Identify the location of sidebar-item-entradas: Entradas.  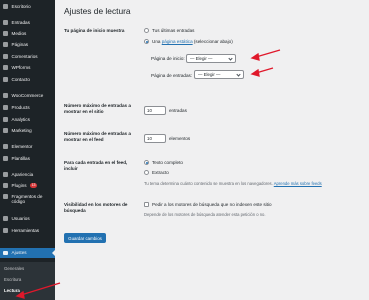
(27, 22).